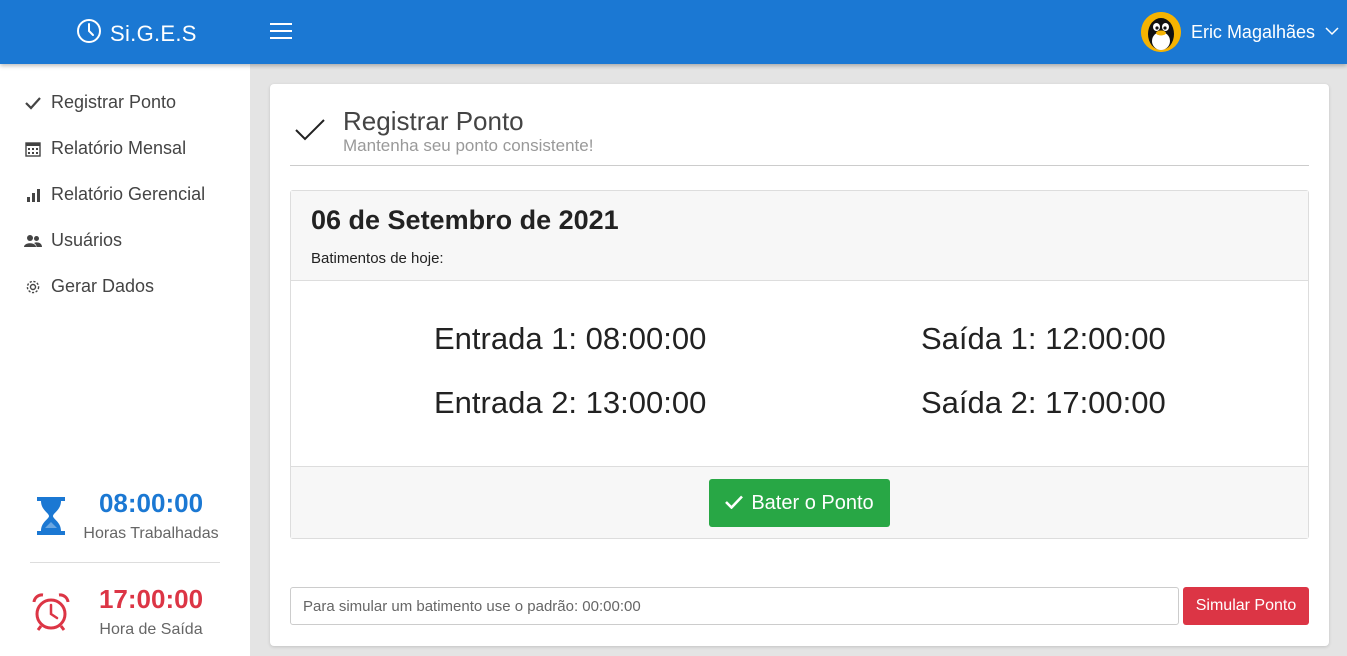 The width and height of the screenshot is (1347, 656). I want to click on exit-time-label: Hora de Saída, so click(151, 629).